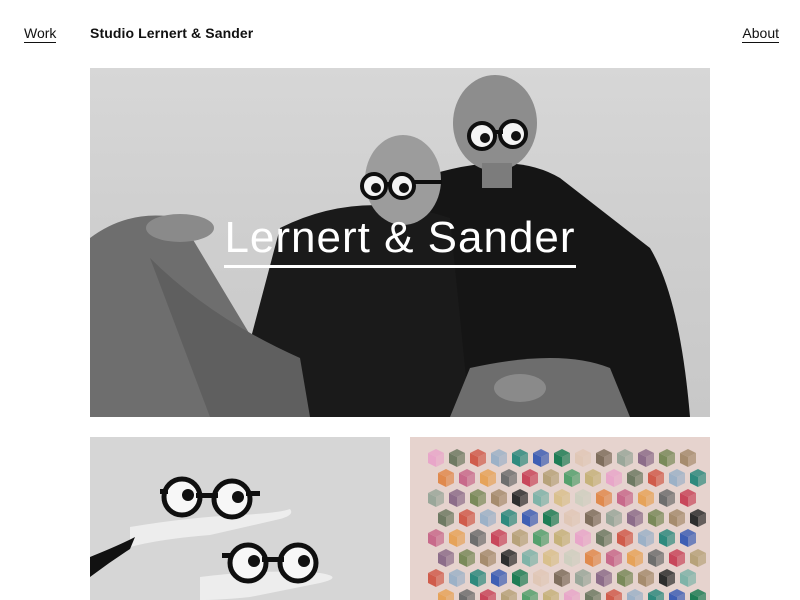  I want to click on nav-about-link: About, so click(760, 34).